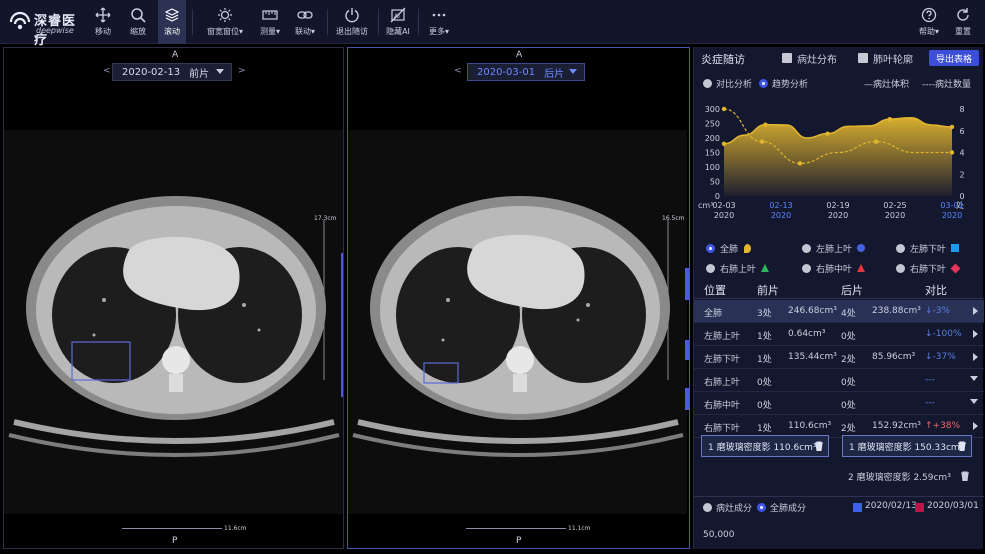  Describe the element at coordinates (673, 218) in the screenshot. I see `scale-top: 16.5cm` at that location.